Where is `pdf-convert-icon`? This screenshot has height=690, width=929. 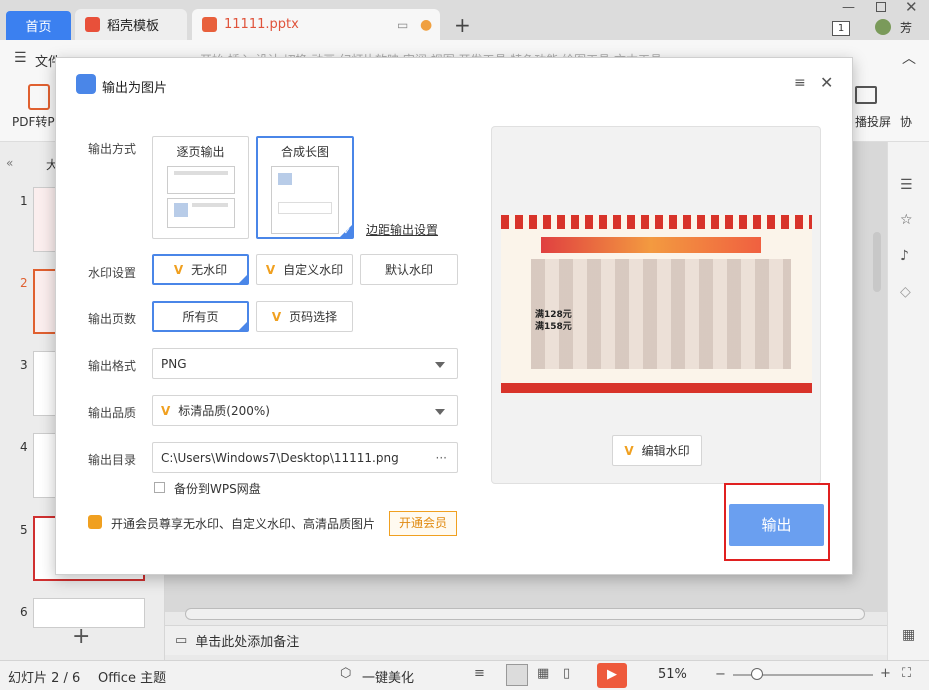 pdf-convert-icon is located at coordinates (39, 97).